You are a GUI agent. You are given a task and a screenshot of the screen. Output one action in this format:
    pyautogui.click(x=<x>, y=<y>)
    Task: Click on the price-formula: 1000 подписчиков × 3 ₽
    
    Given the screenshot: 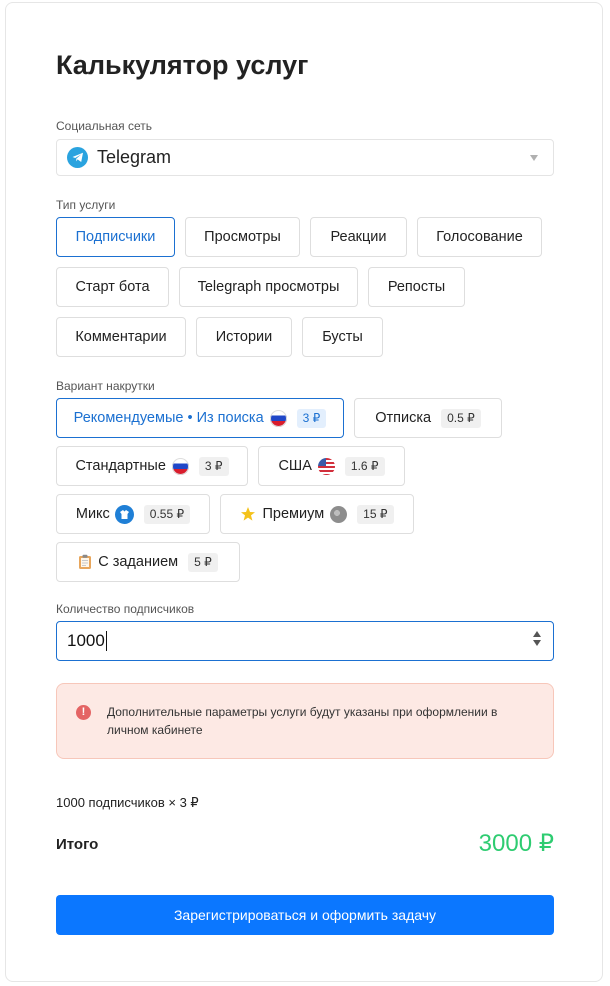 What is the action you would take?
    pyautogui.click(x=127, y=802)
    